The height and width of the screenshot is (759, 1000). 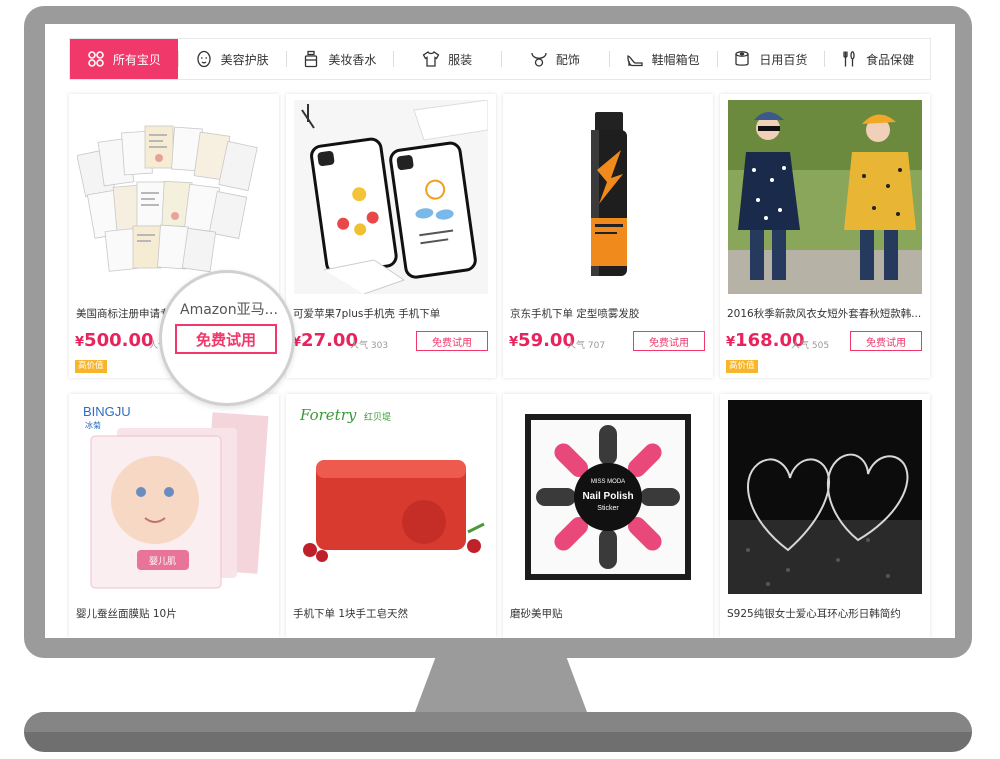 I want to click on tab-daily-goods: 日用百货, so click(x=770, y=59).